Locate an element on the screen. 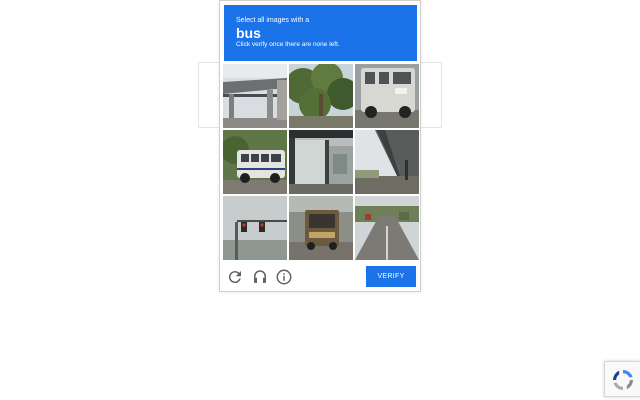 Image resolution: width=640 pixels, height=400 pixels. headphones-icon is located at coordinates (260, 277).